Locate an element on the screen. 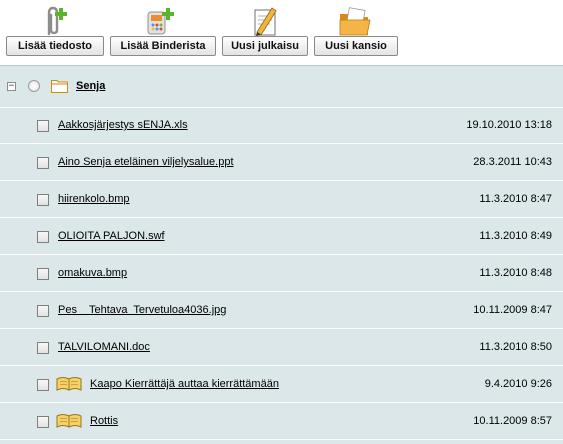 This screenshot has width=563, height=444. publication-name-link: Rottis is located at coordinates (104, 421).